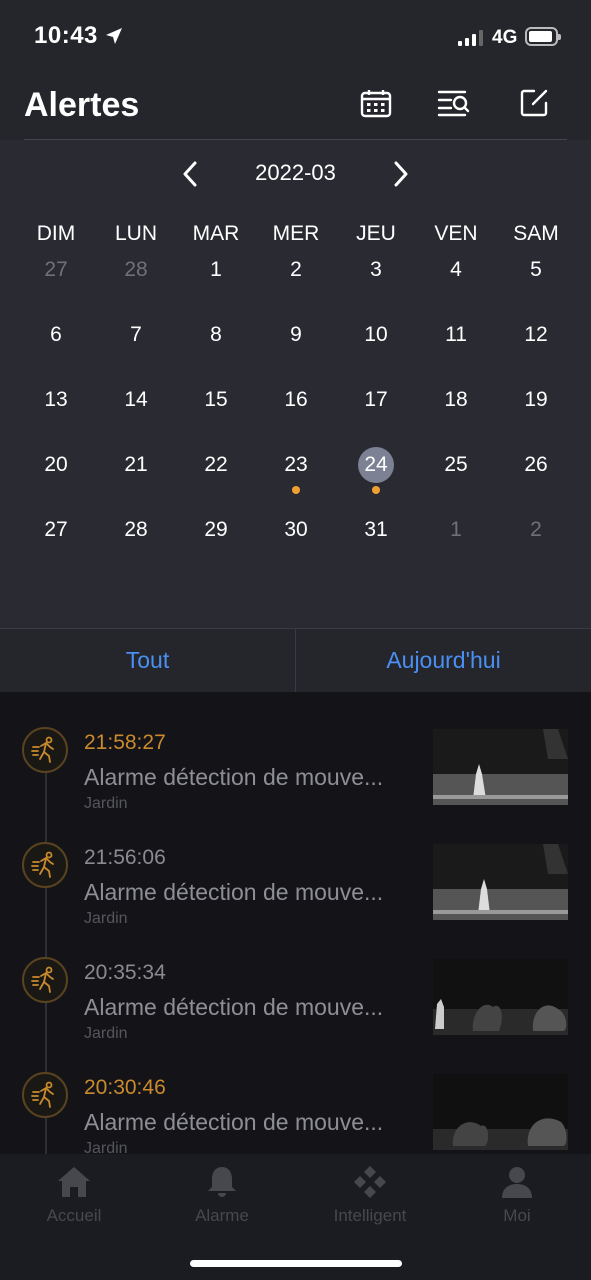 This screenshot has width=591, height=1280. I want to click on weekday-label: JEU, so click(376, 233).